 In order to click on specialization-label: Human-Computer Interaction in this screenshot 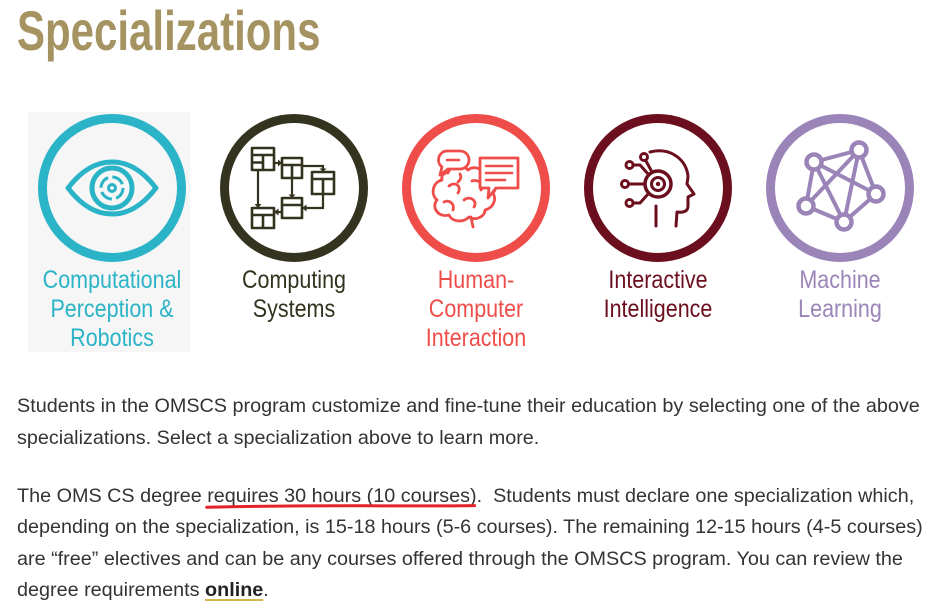, I will do `click(476, 308)`.